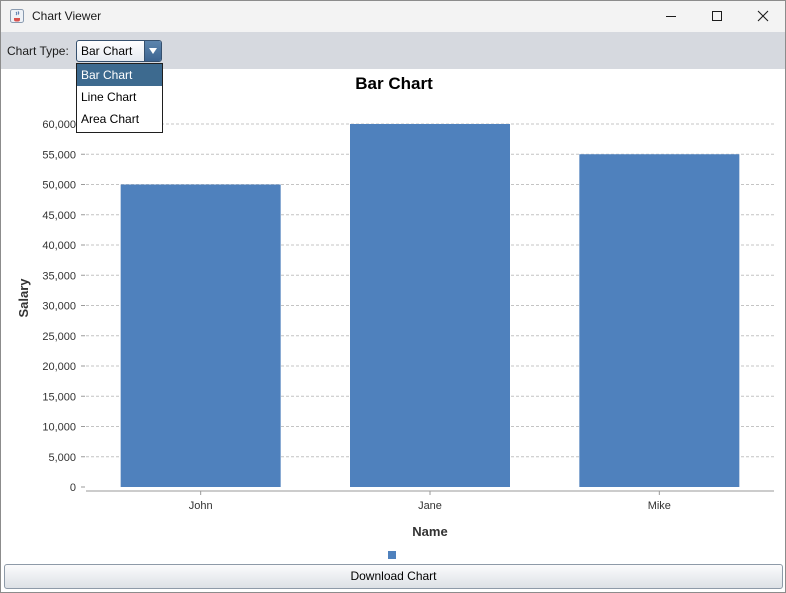 The width and height of the screenshot is (786, 593). Describe the element at coordinates (59, 337) in the screenshot. I see `y-tick-label: 25,000` at that location.